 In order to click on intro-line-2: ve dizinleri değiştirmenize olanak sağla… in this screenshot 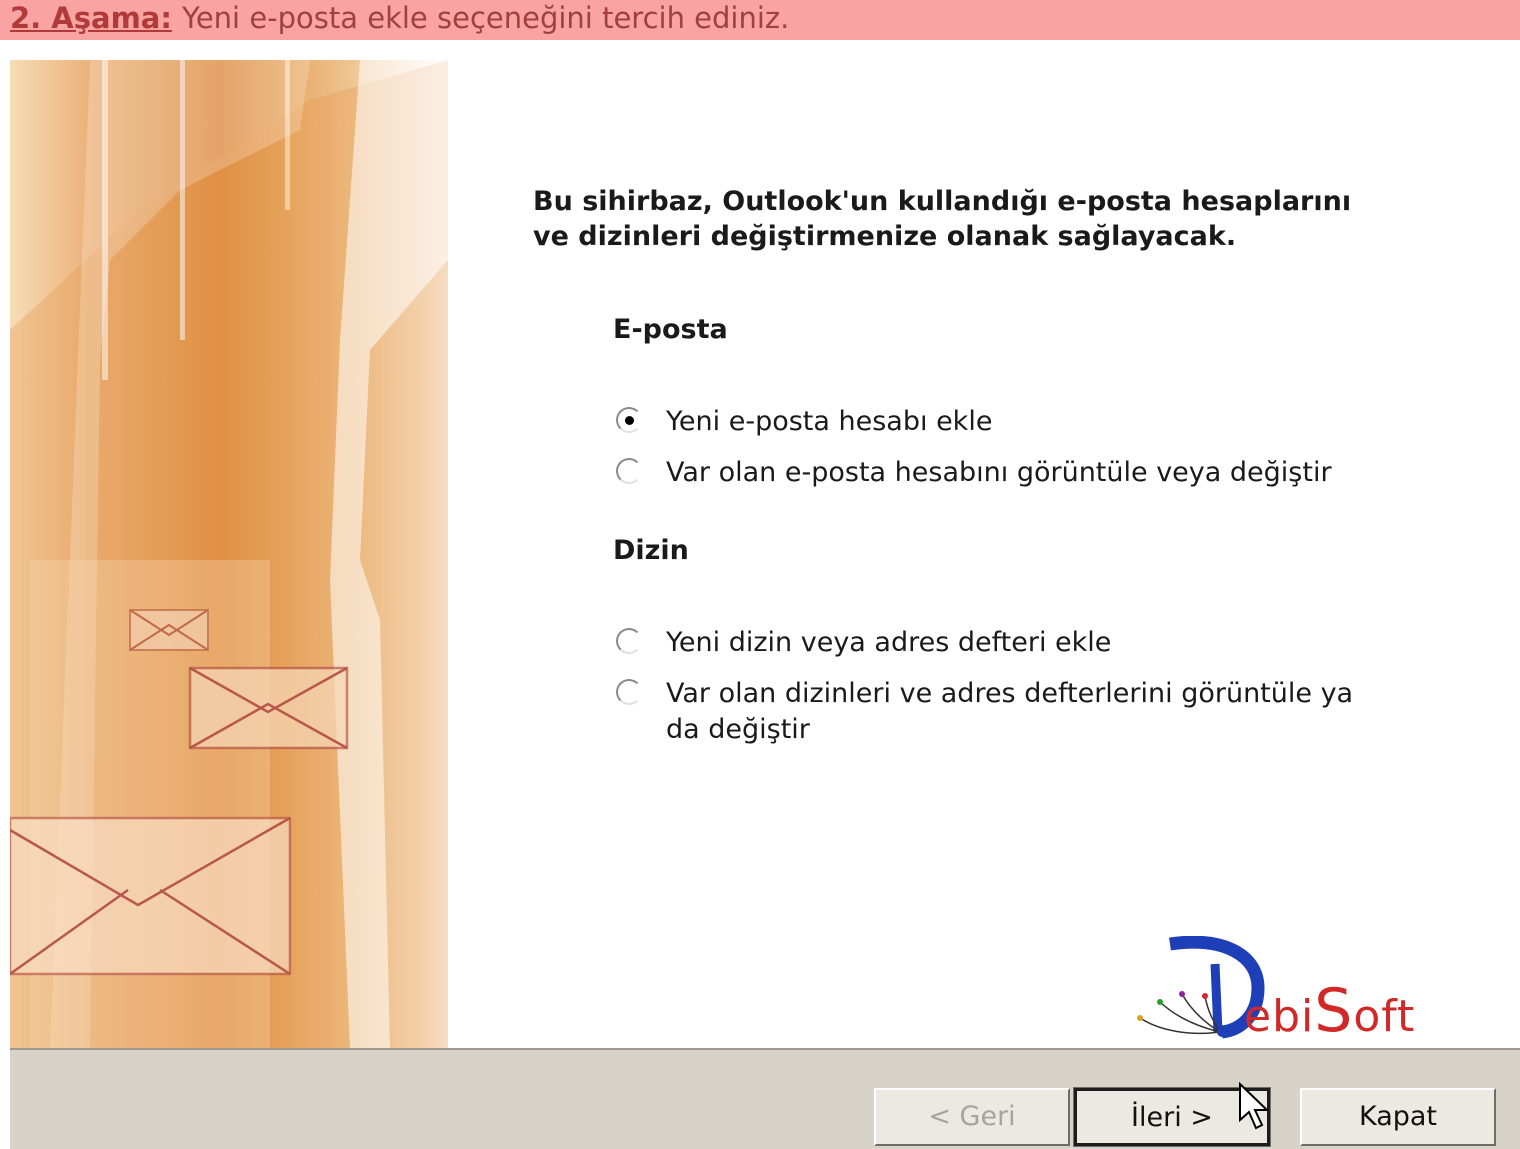, I will do `click(885, 236)`.